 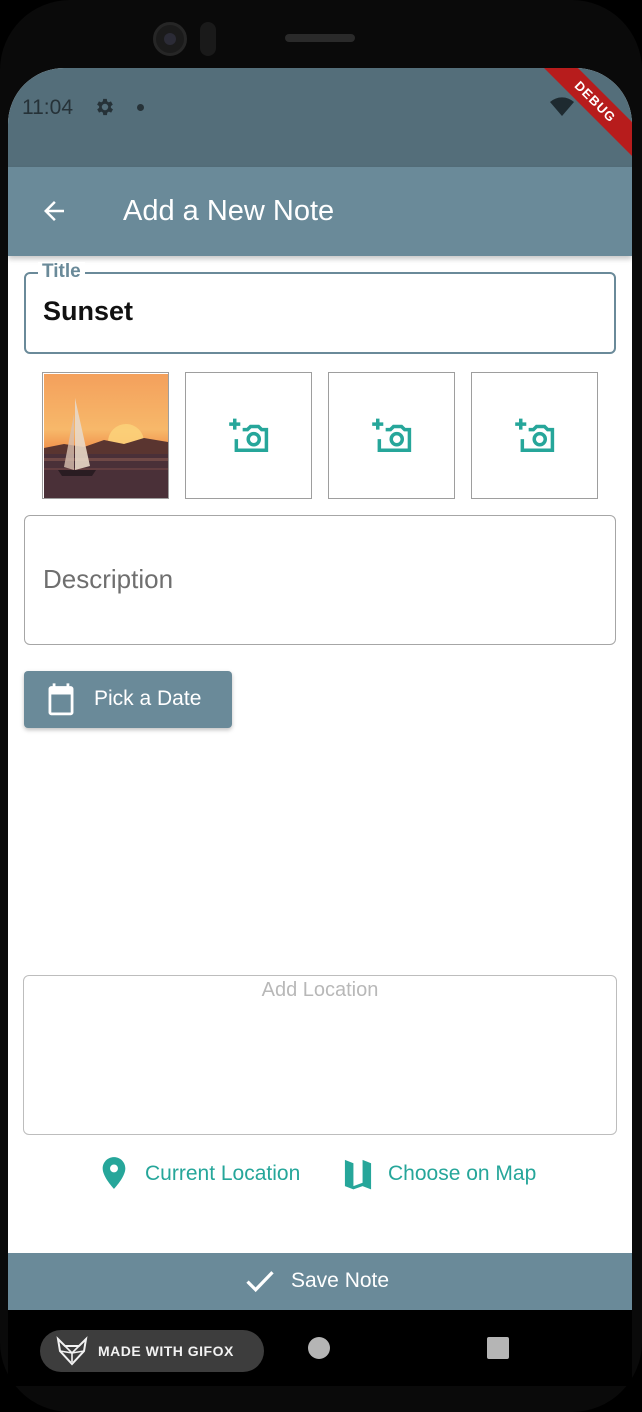 I want to click on check-icon, so click(x=260, y=1282).